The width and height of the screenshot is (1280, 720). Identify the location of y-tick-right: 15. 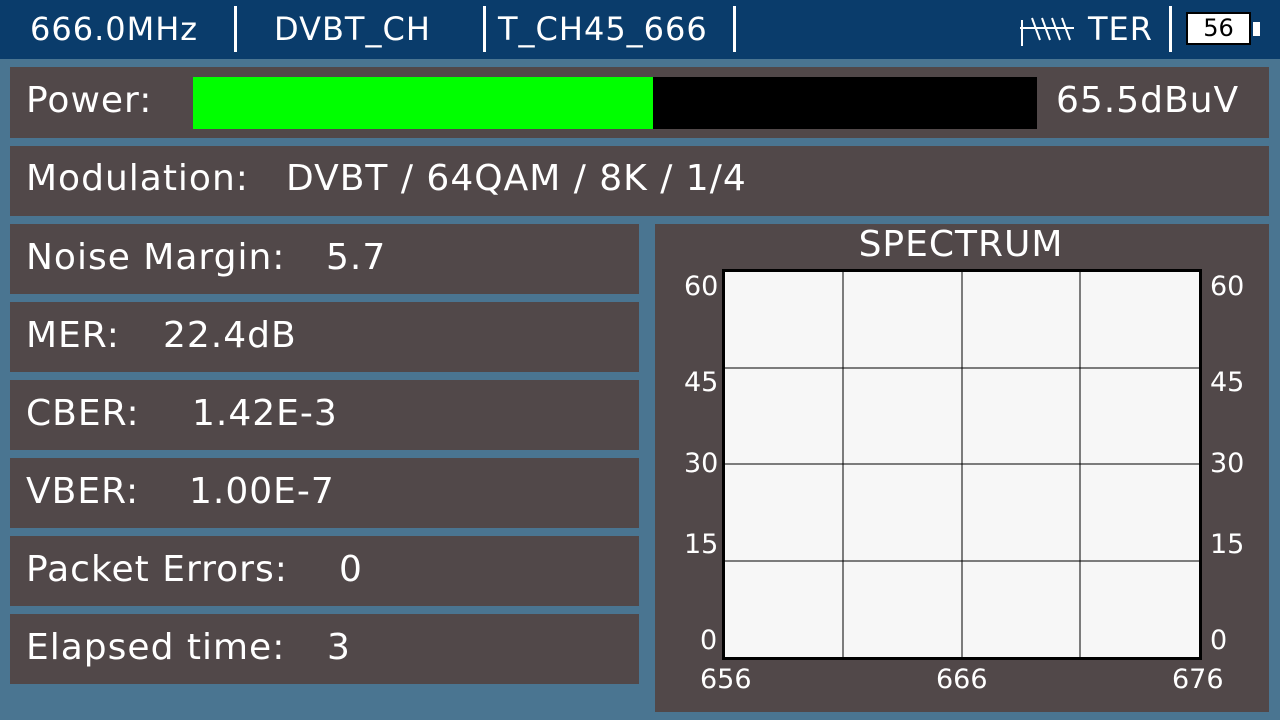
(1227, 544).